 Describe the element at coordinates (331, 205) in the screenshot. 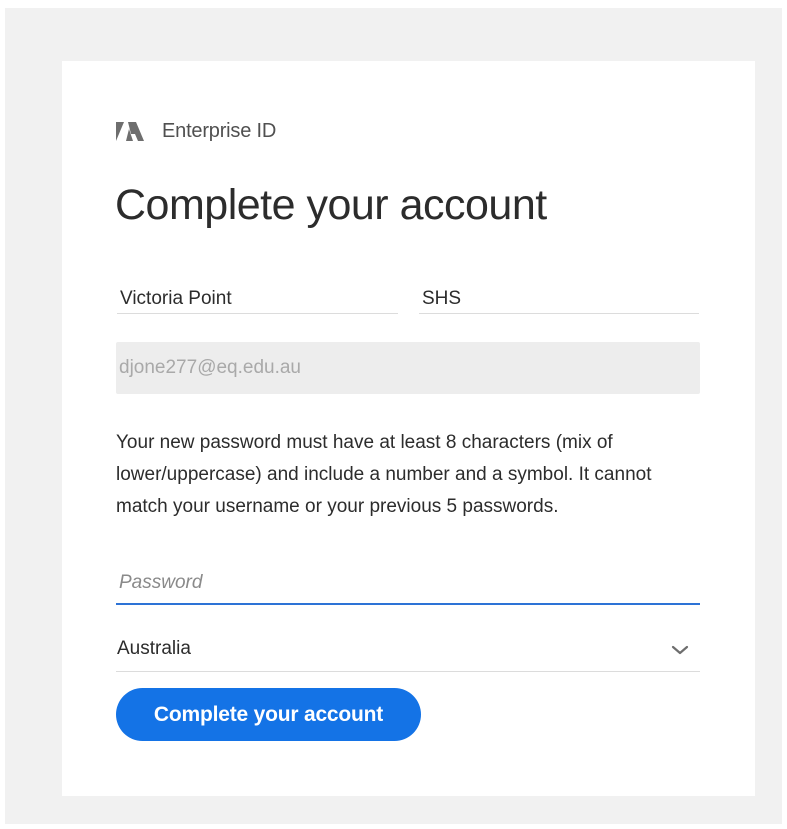

I see `page-title: Complete your account` at that location.